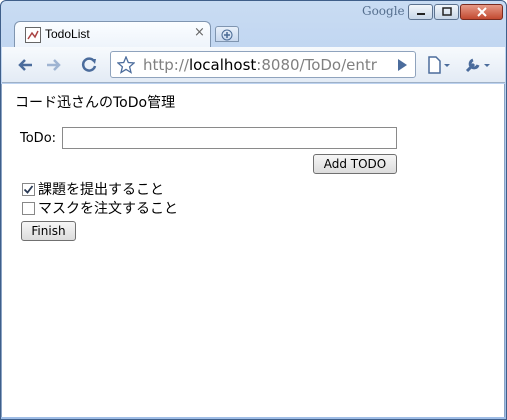  Describe the element at coordinates (355, 164) in the screenshot. I see `add-todo-button: Add TODO` at that location.